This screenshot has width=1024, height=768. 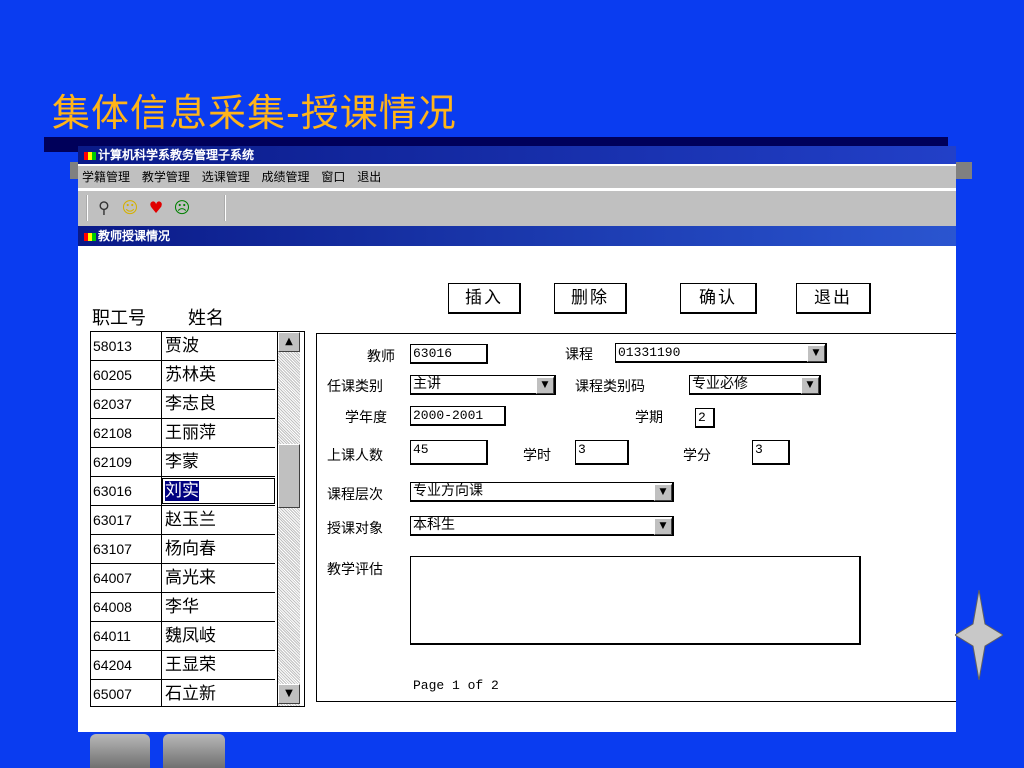 I want to click on list-item-id: 65007, so click(x=127, y=693).